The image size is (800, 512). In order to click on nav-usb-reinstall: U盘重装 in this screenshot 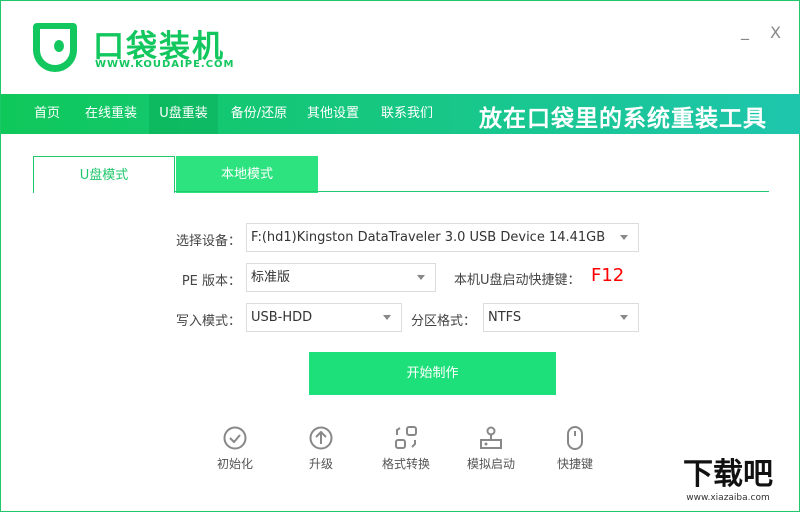, I will do `click(183, 114)`.